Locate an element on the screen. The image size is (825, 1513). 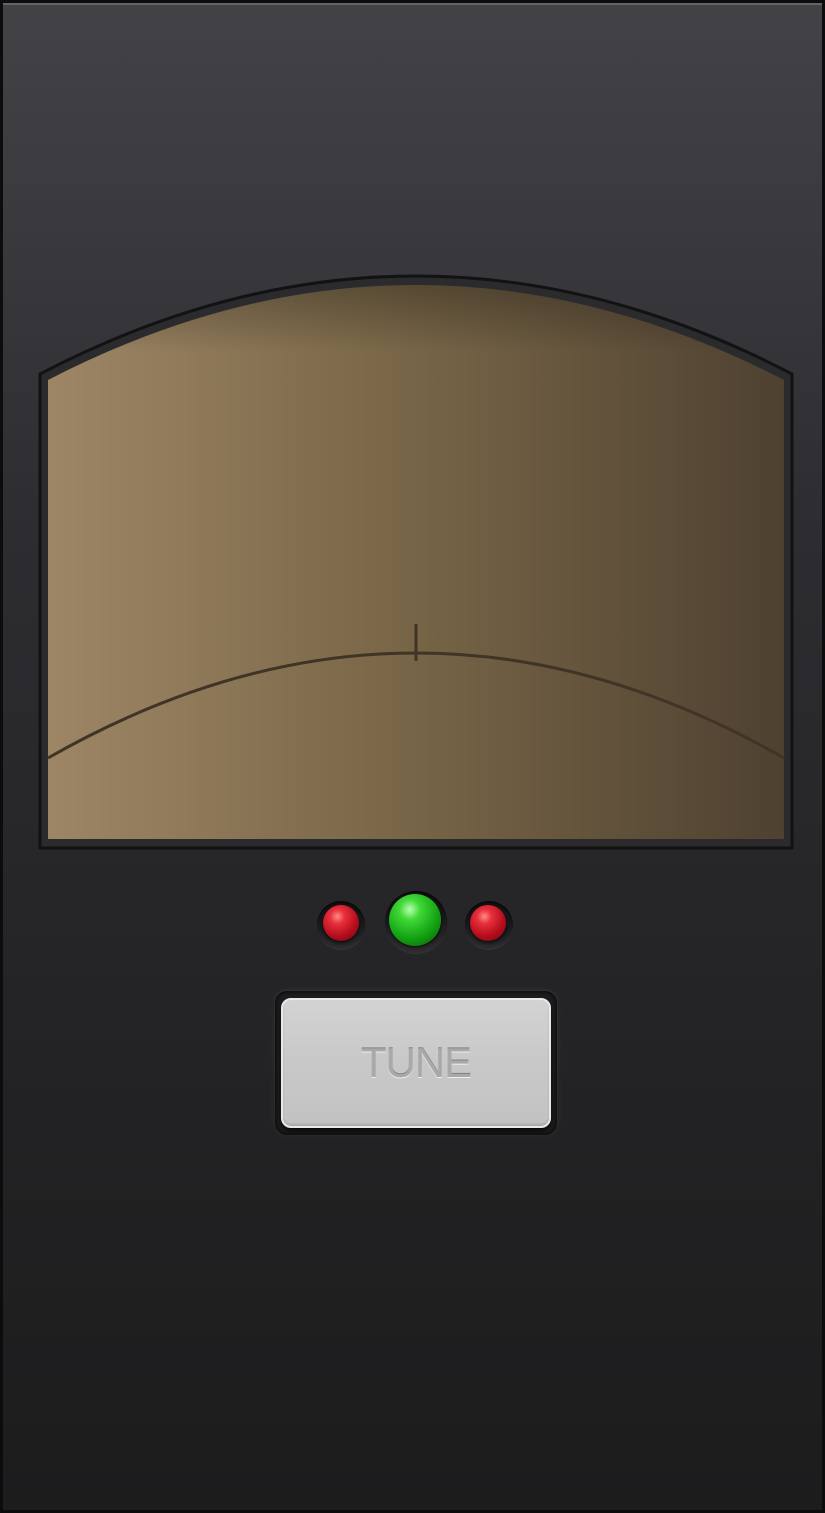
indicator-lights is located at coordinates (414, 923).